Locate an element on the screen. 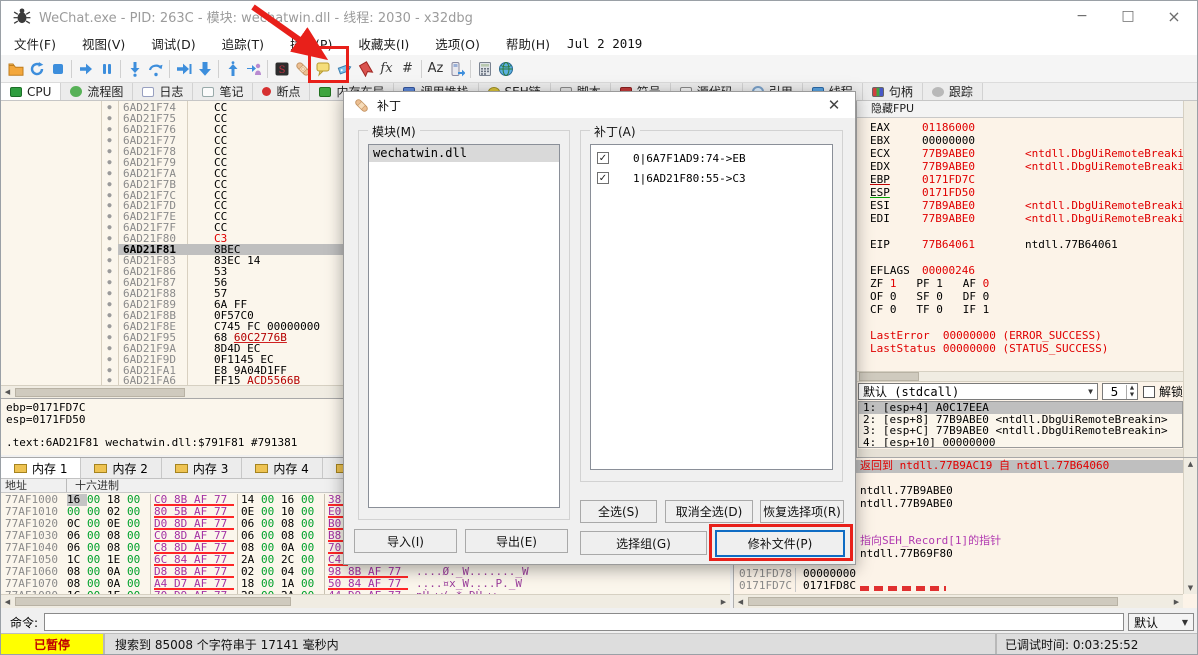 Image resolution: width=1198 pixels, height=655 pixels. view-tab: 流程图 is located at coordinates (97, 91).